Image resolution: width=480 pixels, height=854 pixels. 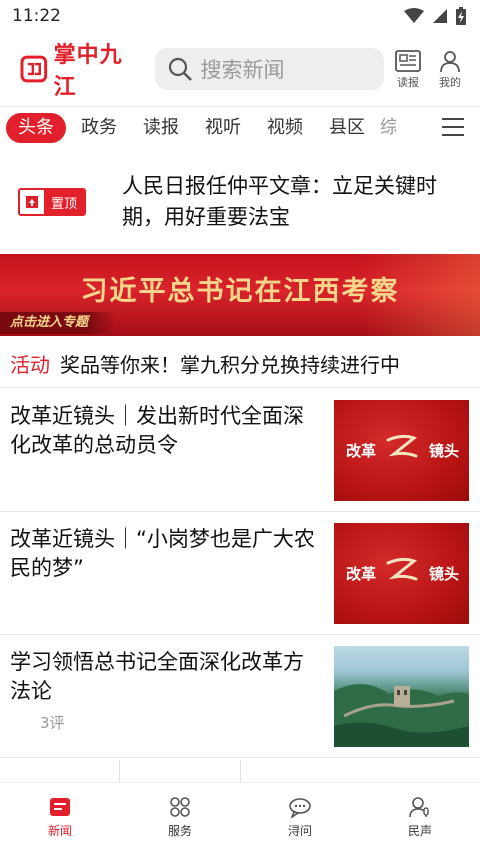 What do you see at coordinates (162, 553) in the screenshot?
I see `news-title: 改革近镜头｜“小岗梦也是广大农民的梦”` at bounding box center [162, 553].